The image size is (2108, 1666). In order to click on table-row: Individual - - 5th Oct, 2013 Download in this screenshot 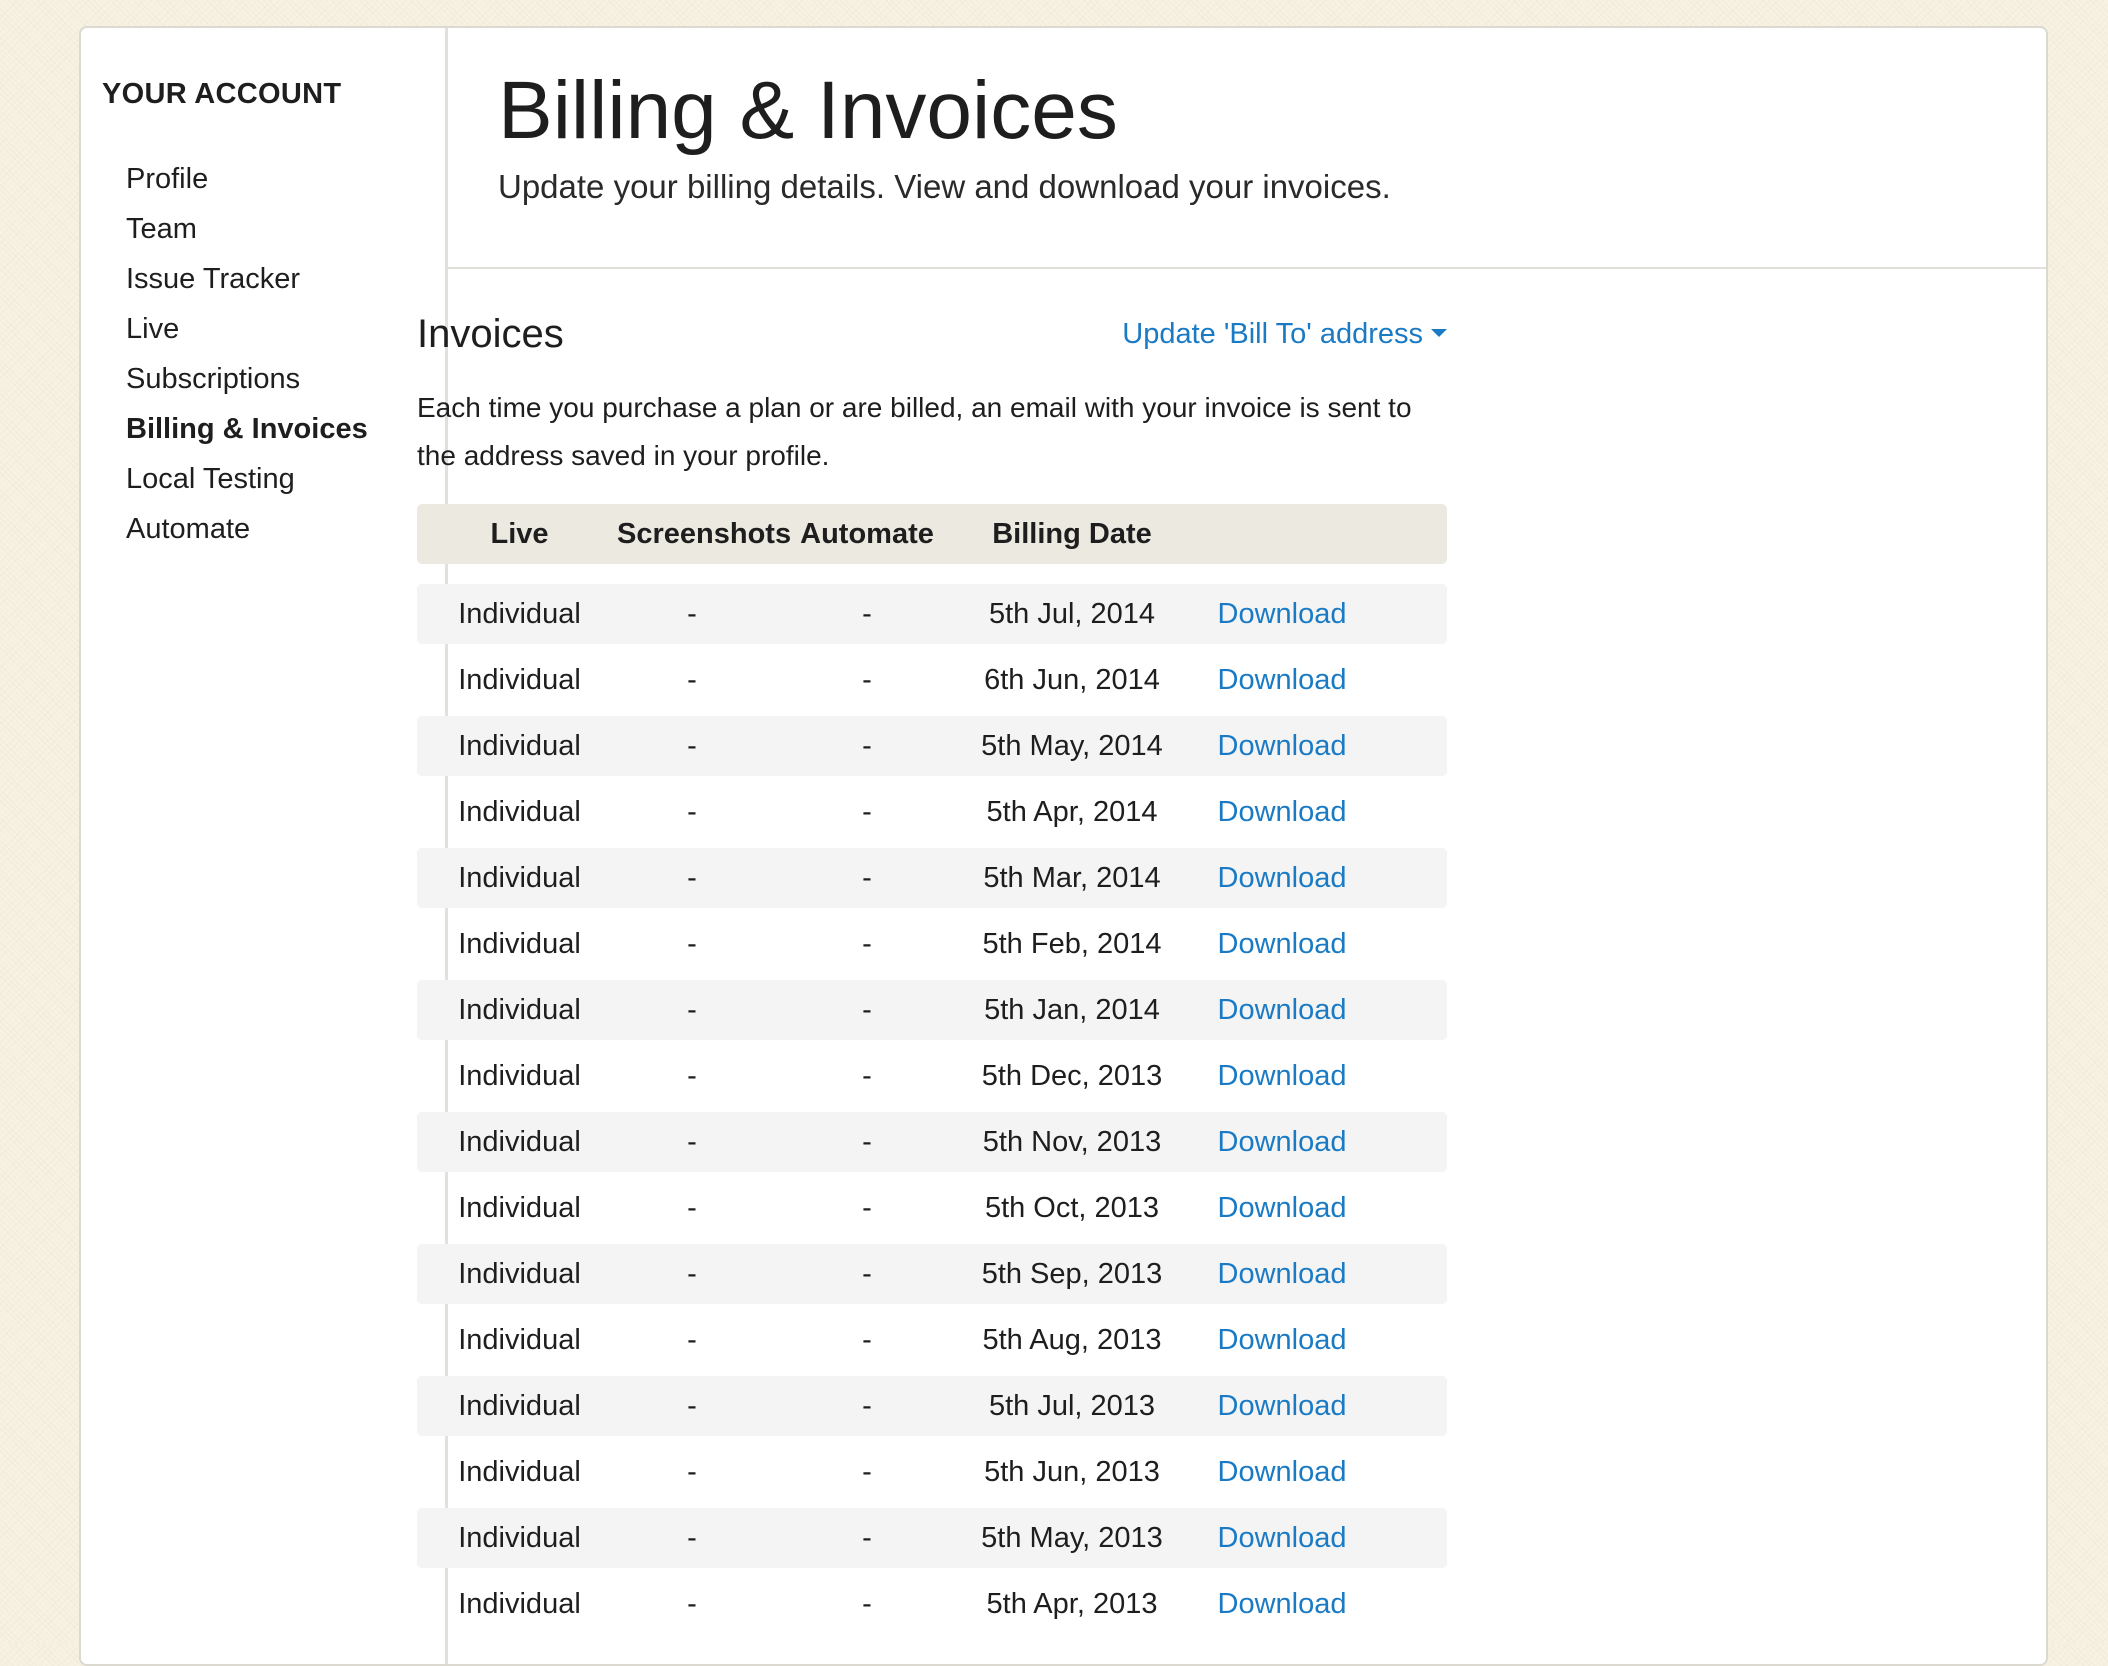, I will do `click(932, 1208)`.